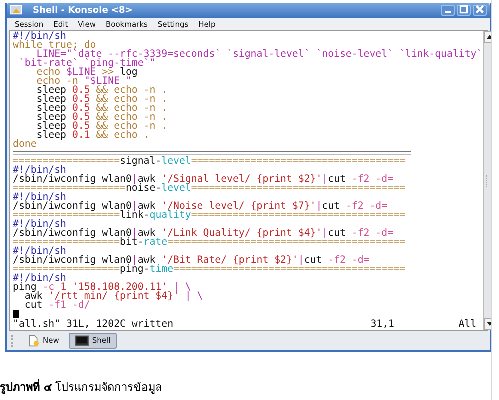 Image resolution: width=499 pixels, height=400 pixels. Describe the element at coordinates (203, 179) in the screenshot. I see `code-line: /sbin/iwconfig wlan0|awk '/Signal level/ {print $2}'|cut -f2 -d=` at that location.